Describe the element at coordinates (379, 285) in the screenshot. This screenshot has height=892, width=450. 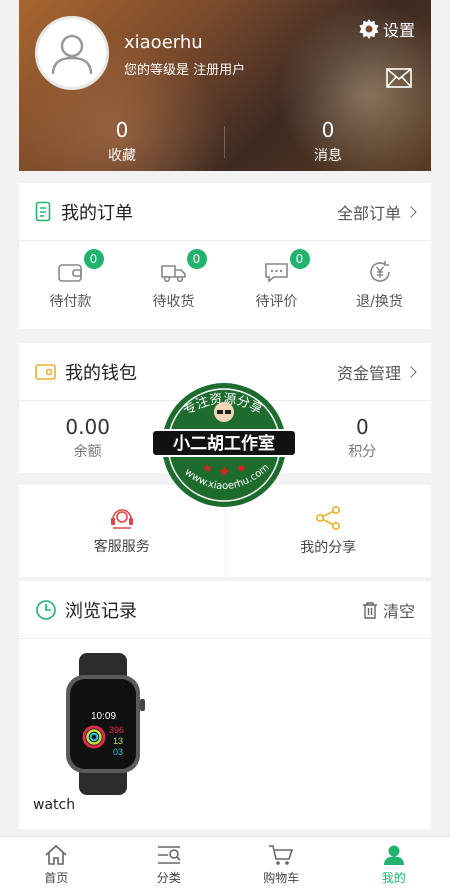
I see `order-refund: 退/换货` at that location.